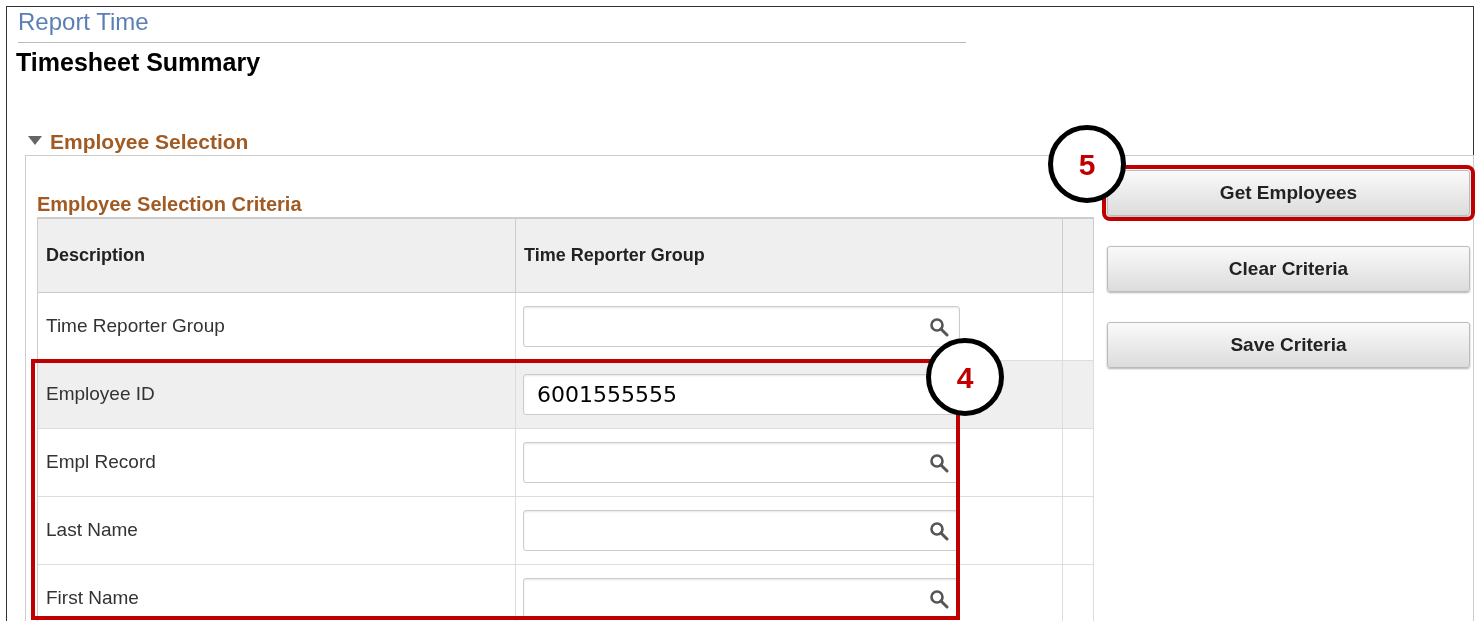 The width and height of the screenshot is (1479, 621). Describe the element at coordinates (741, 326) in the screenshot. I see `search-input` at that location.